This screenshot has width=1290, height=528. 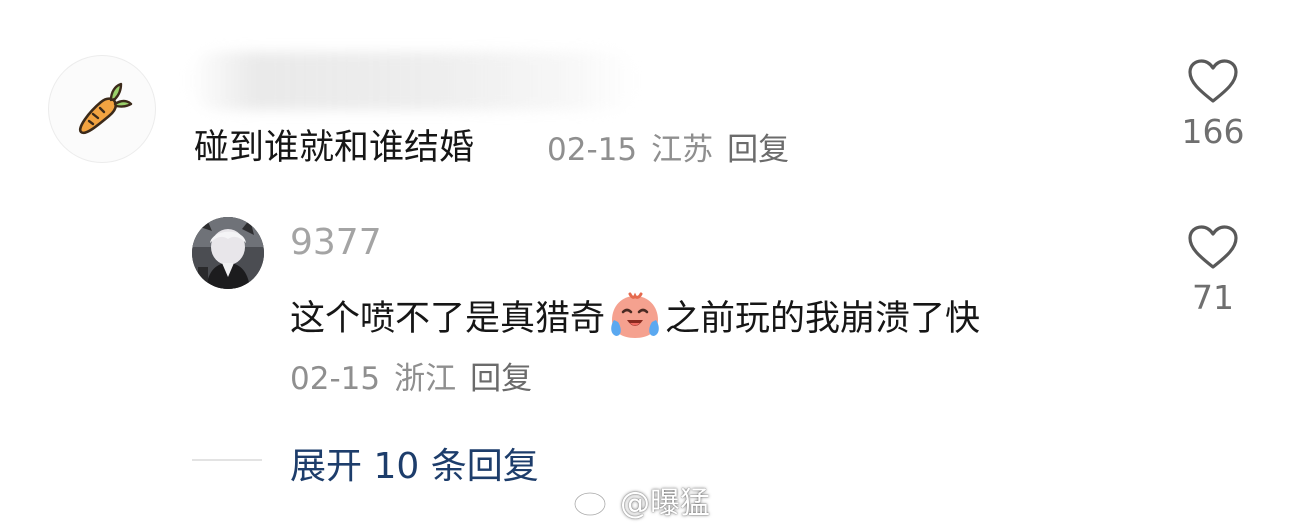 I want to click on anime-avatar-image, so click(x=228, y=253).